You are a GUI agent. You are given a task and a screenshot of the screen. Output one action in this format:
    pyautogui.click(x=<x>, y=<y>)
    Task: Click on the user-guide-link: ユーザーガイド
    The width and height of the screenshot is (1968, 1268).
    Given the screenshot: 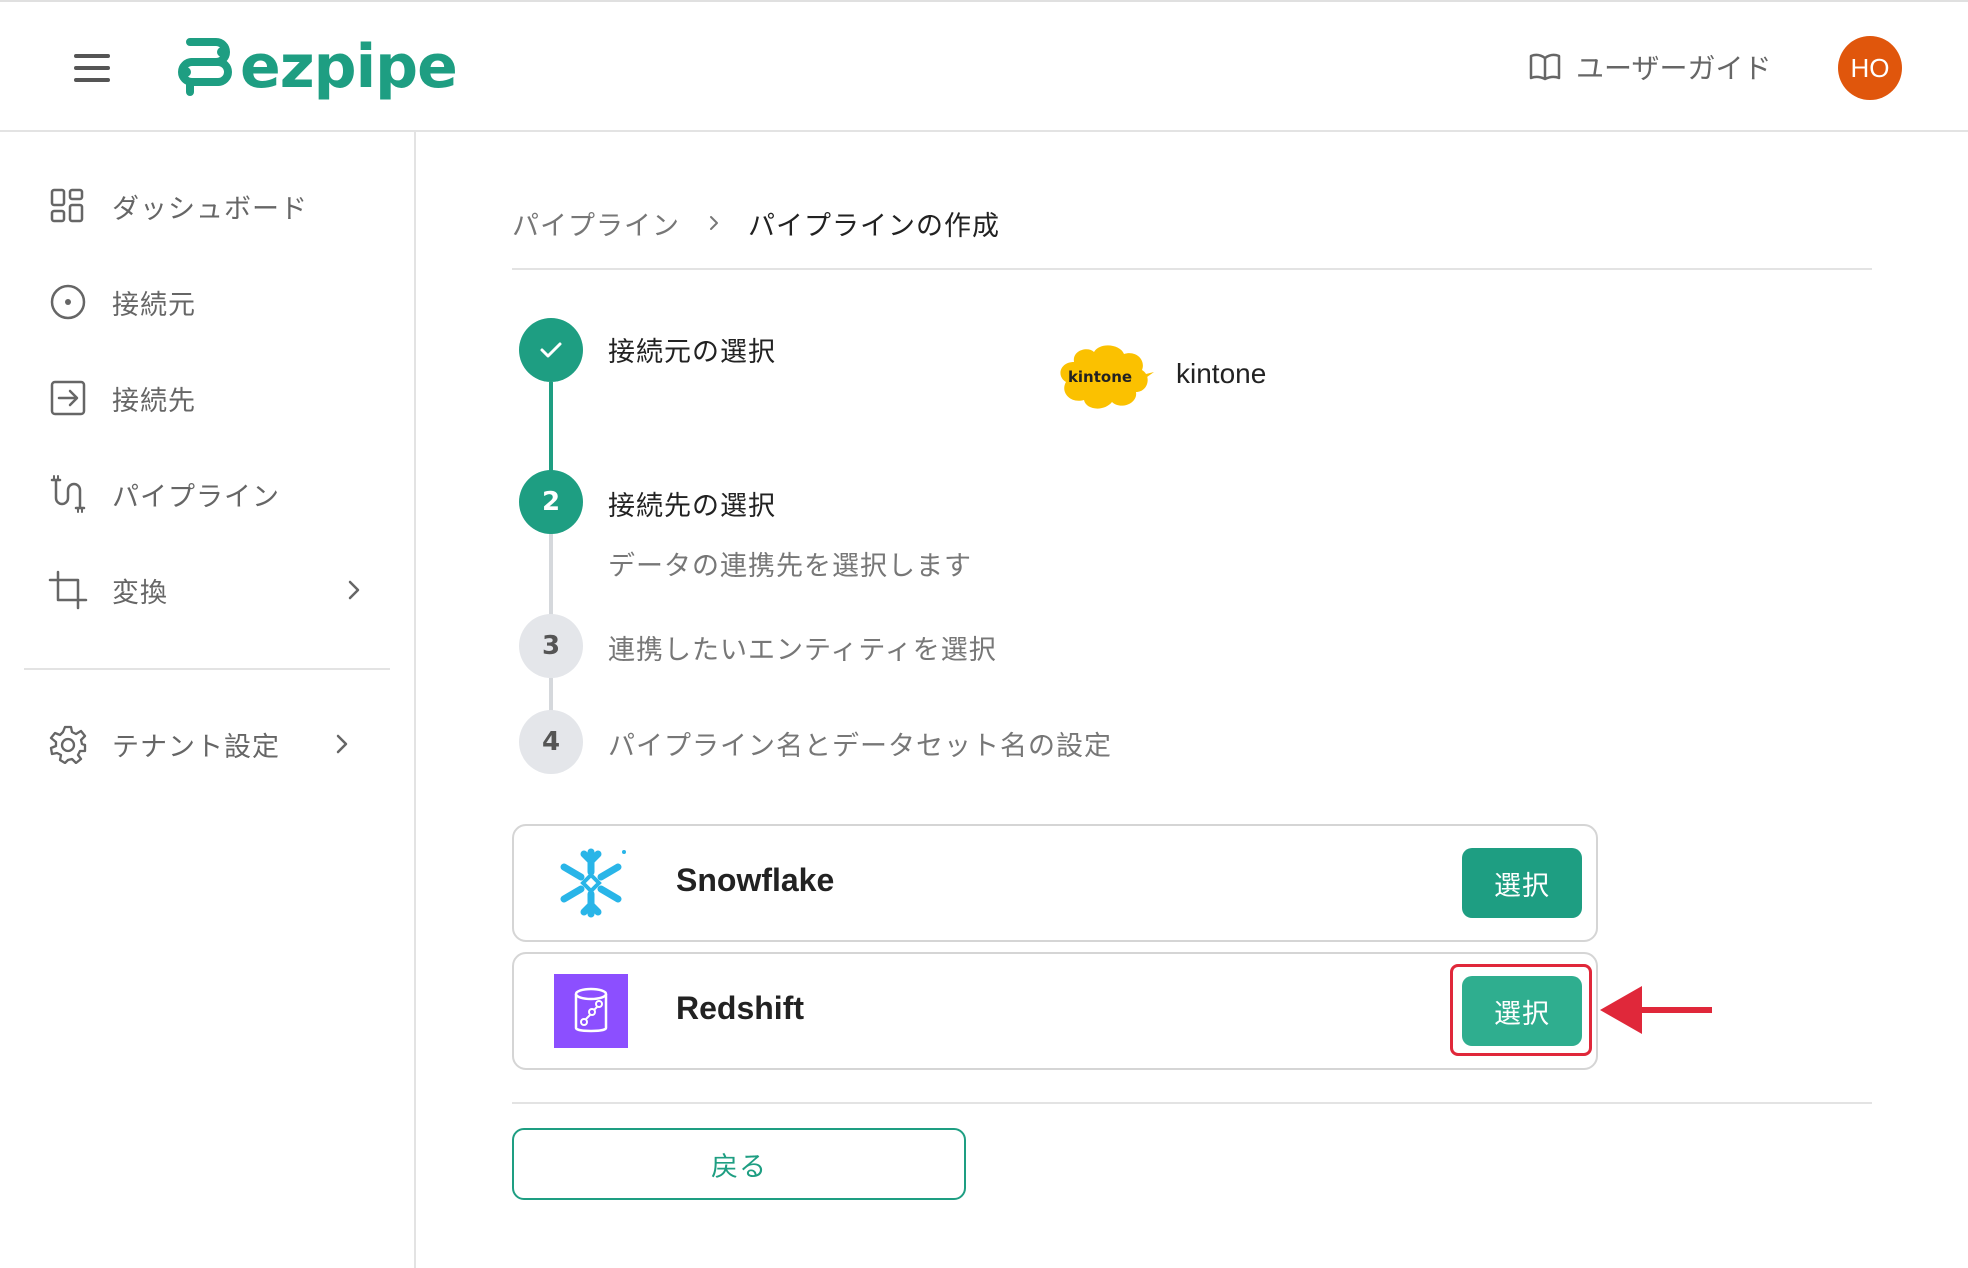 What is the action you would take?
    pyautogui.click(x=1649, y=67)
    